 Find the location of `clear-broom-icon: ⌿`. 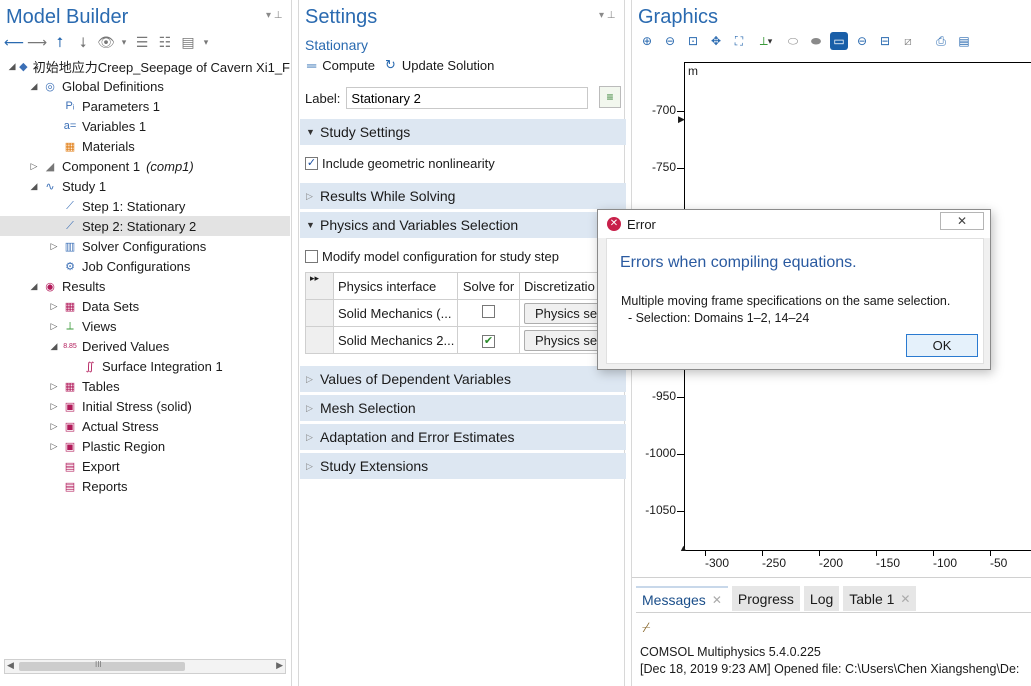

clear-broom-icon: ⌿ is located at coordinates (646, 627).